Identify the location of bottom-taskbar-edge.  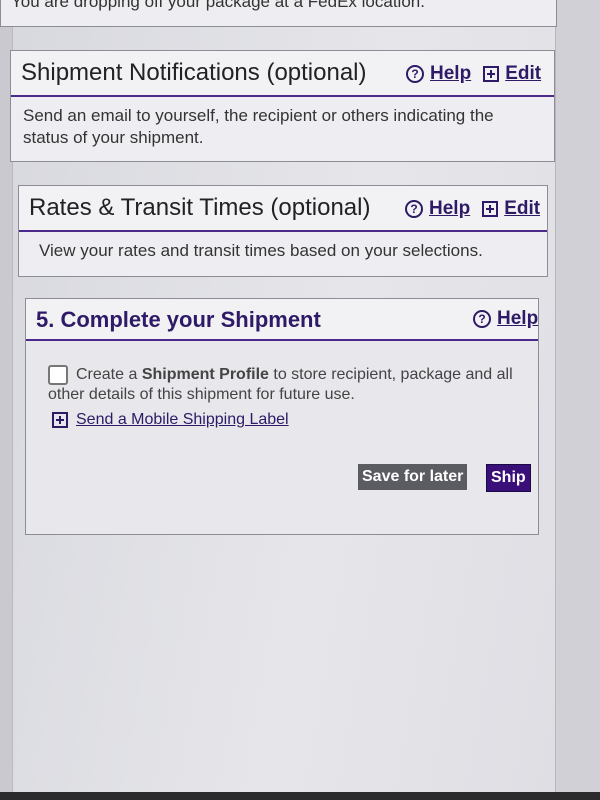
(300, 796).